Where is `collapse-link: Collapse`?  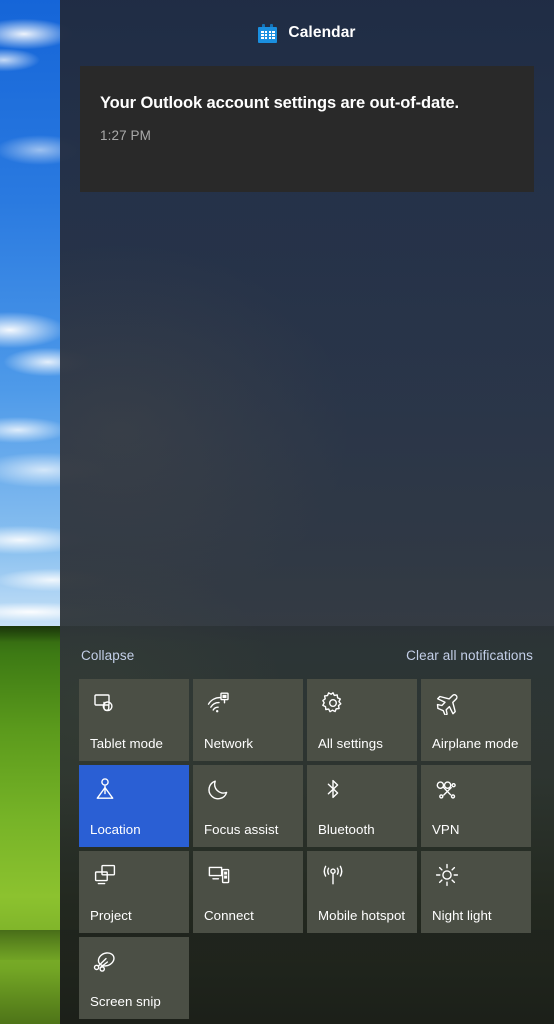
collapse-link: Collapse is located at coordinates (107, 655).